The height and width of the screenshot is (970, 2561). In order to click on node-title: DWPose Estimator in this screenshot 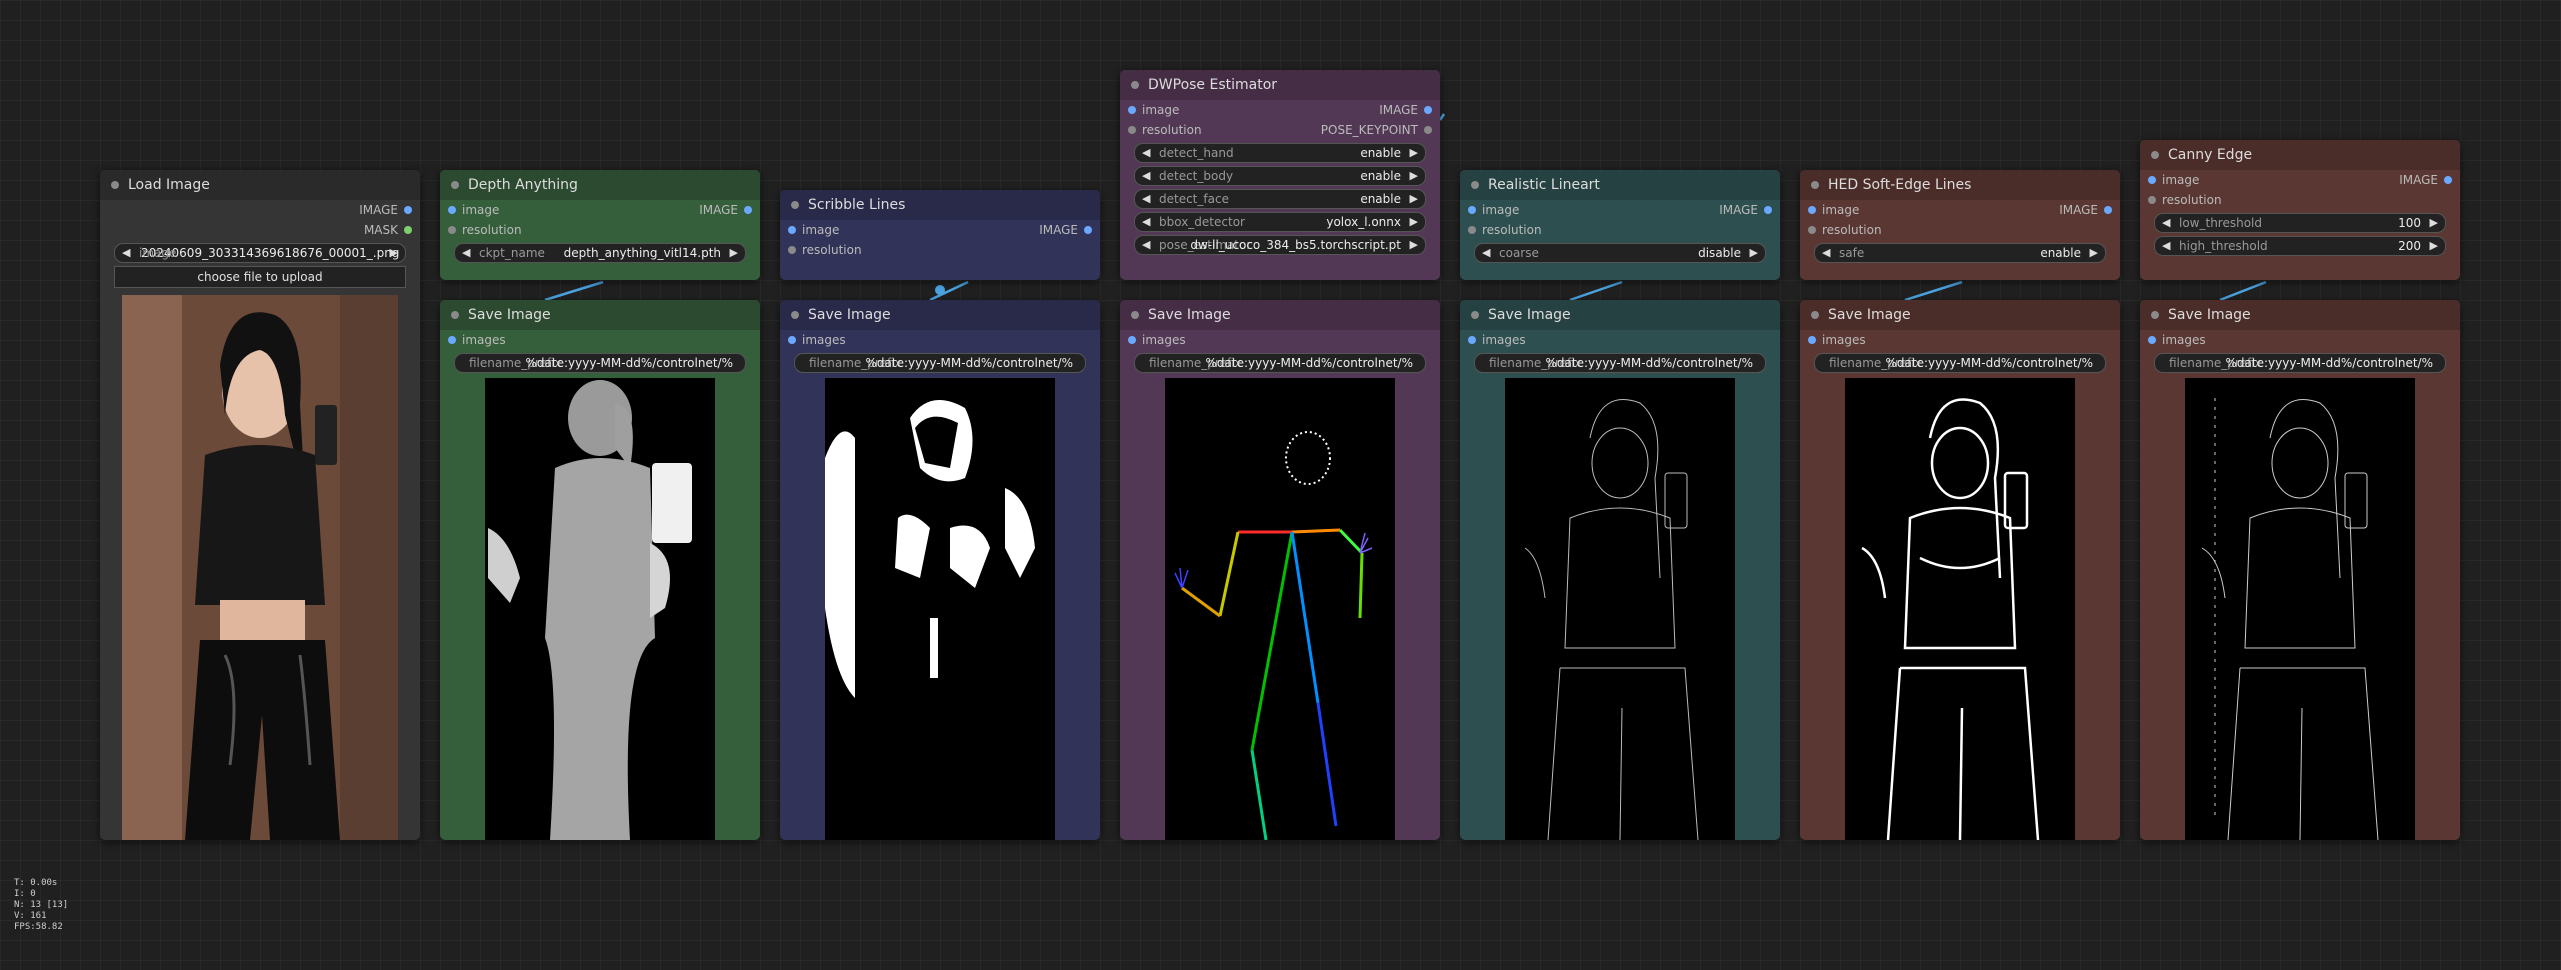, I will do `click(1280, 85)`.